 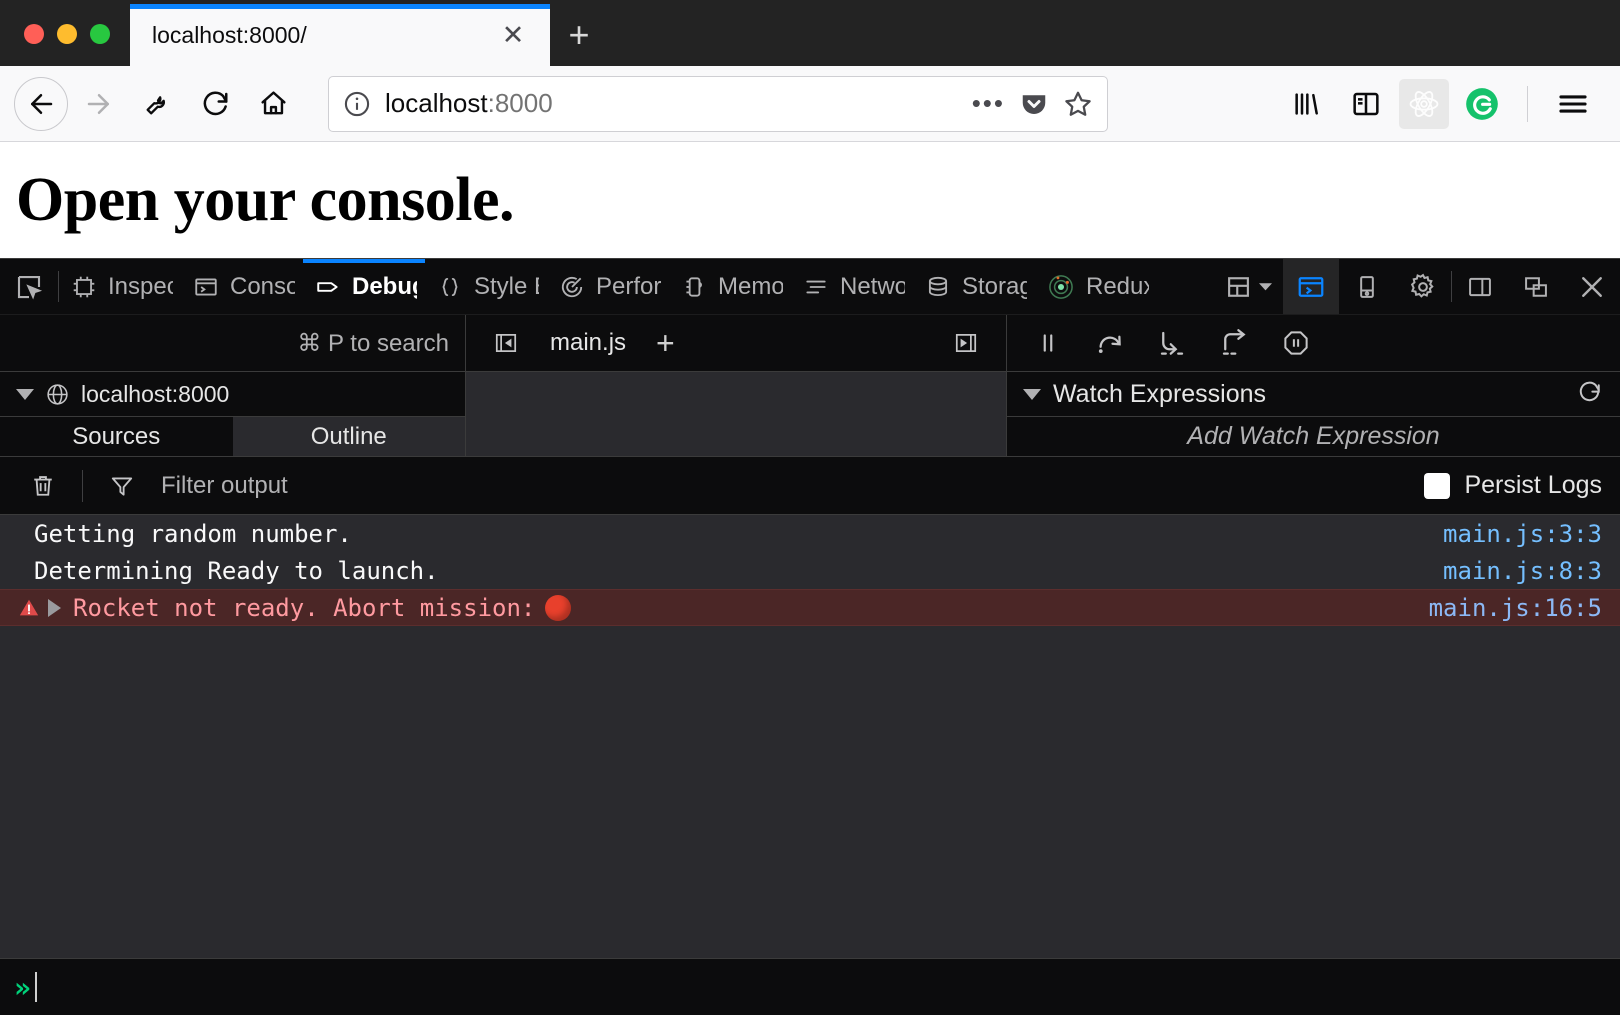 What do you see at coordinates (232, 394) in the screenshot?
I see `source-tree-root: localhost:8000` at bounding box center [232, 394].